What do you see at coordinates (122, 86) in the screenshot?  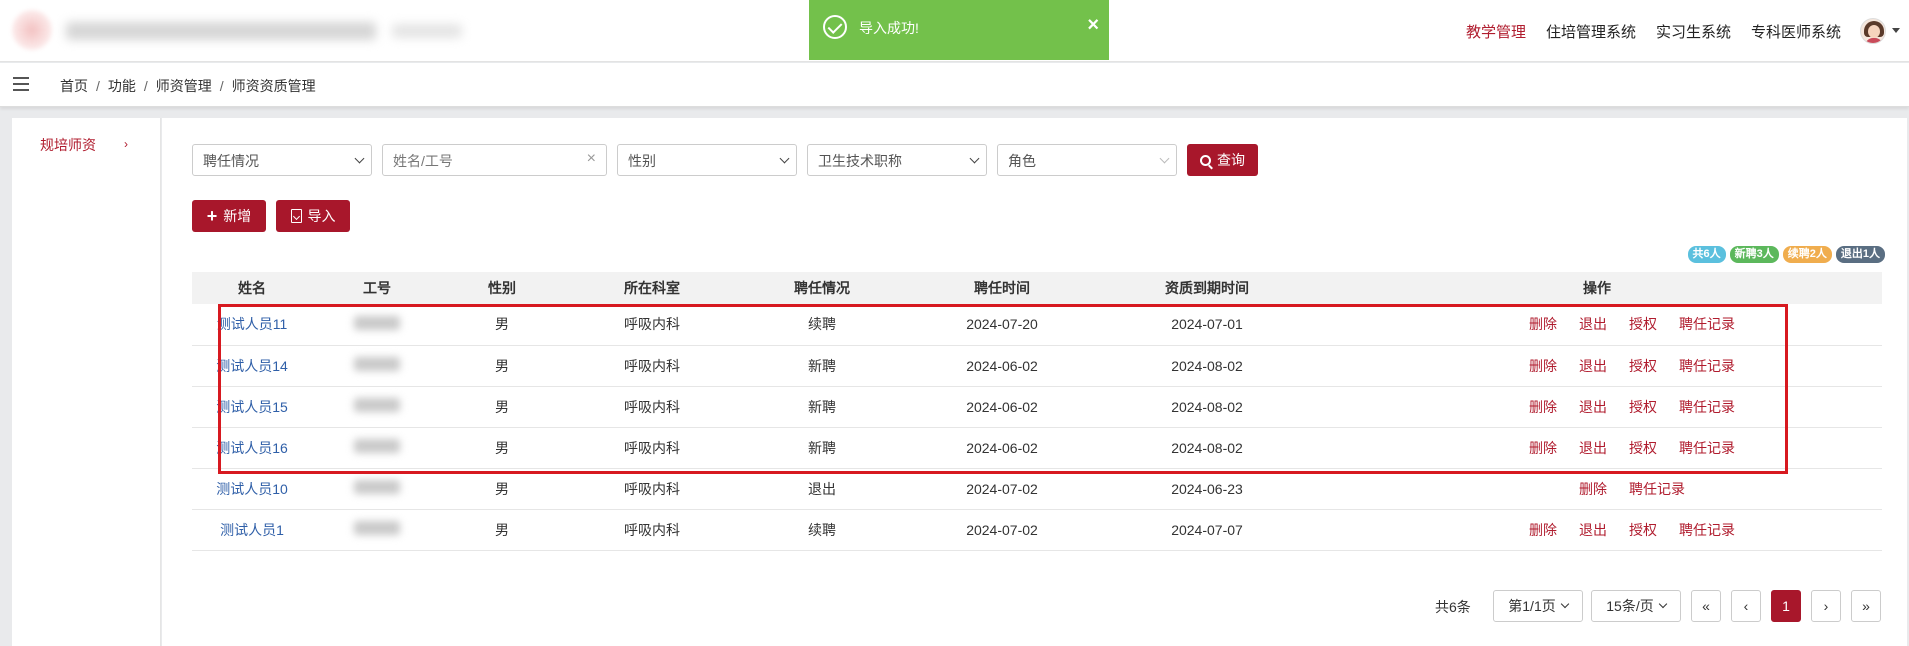 I see `breadcrumb-function: 功能` at bounding box center [122, 86].